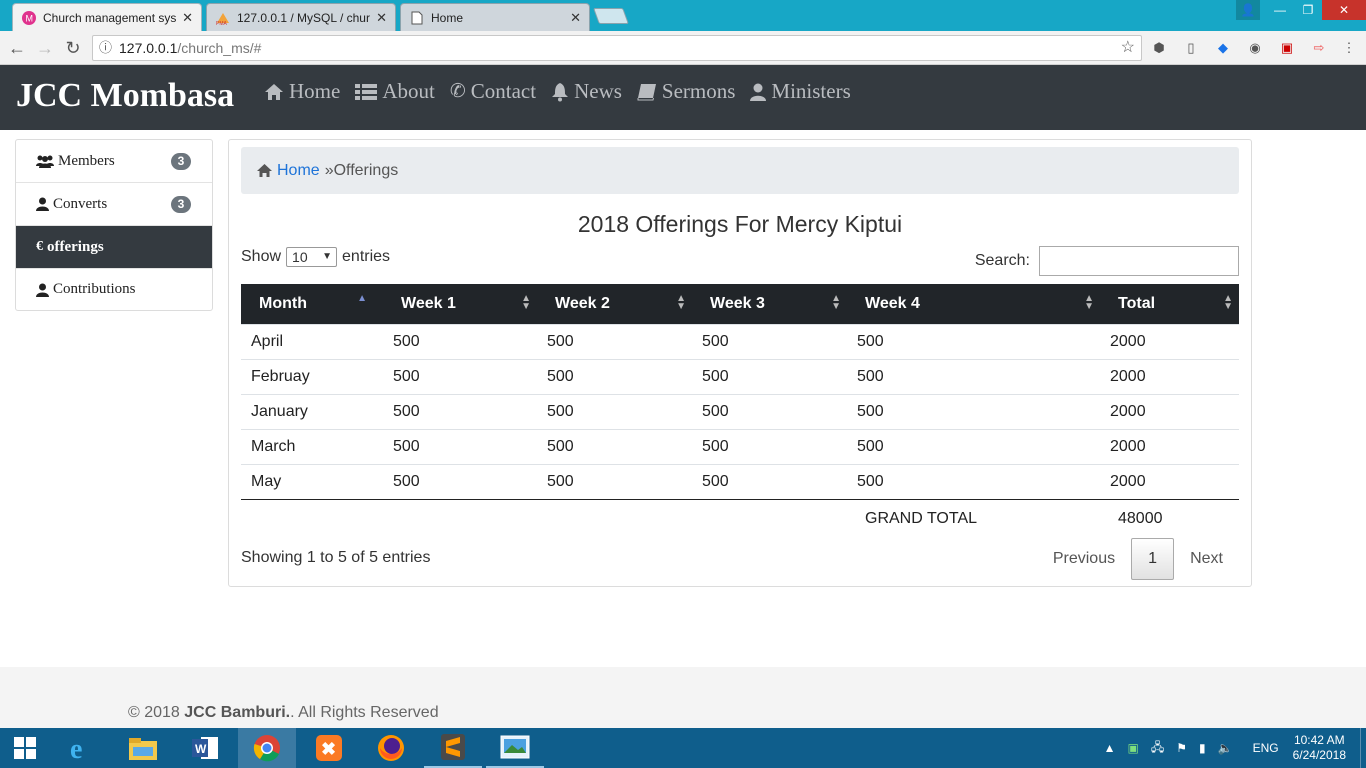  I want to click on volume-icon: 🔈, so click(1225, 748).